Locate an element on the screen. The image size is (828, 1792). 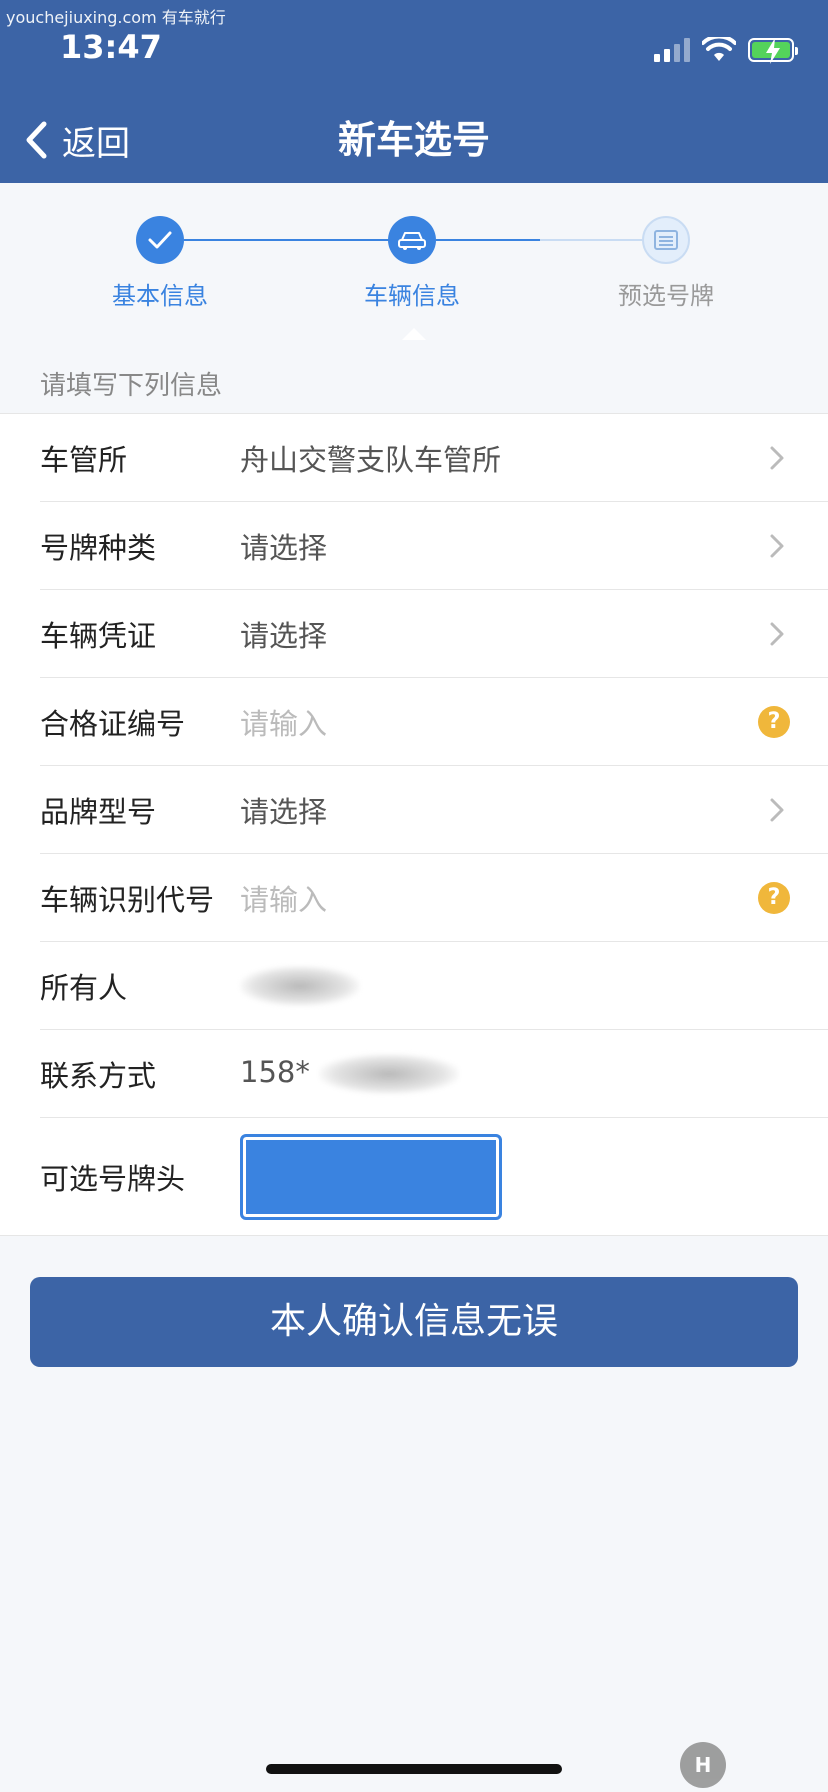
row-vin: 车辆识别代号 请输入 ? is located at coordinates (434, 898).